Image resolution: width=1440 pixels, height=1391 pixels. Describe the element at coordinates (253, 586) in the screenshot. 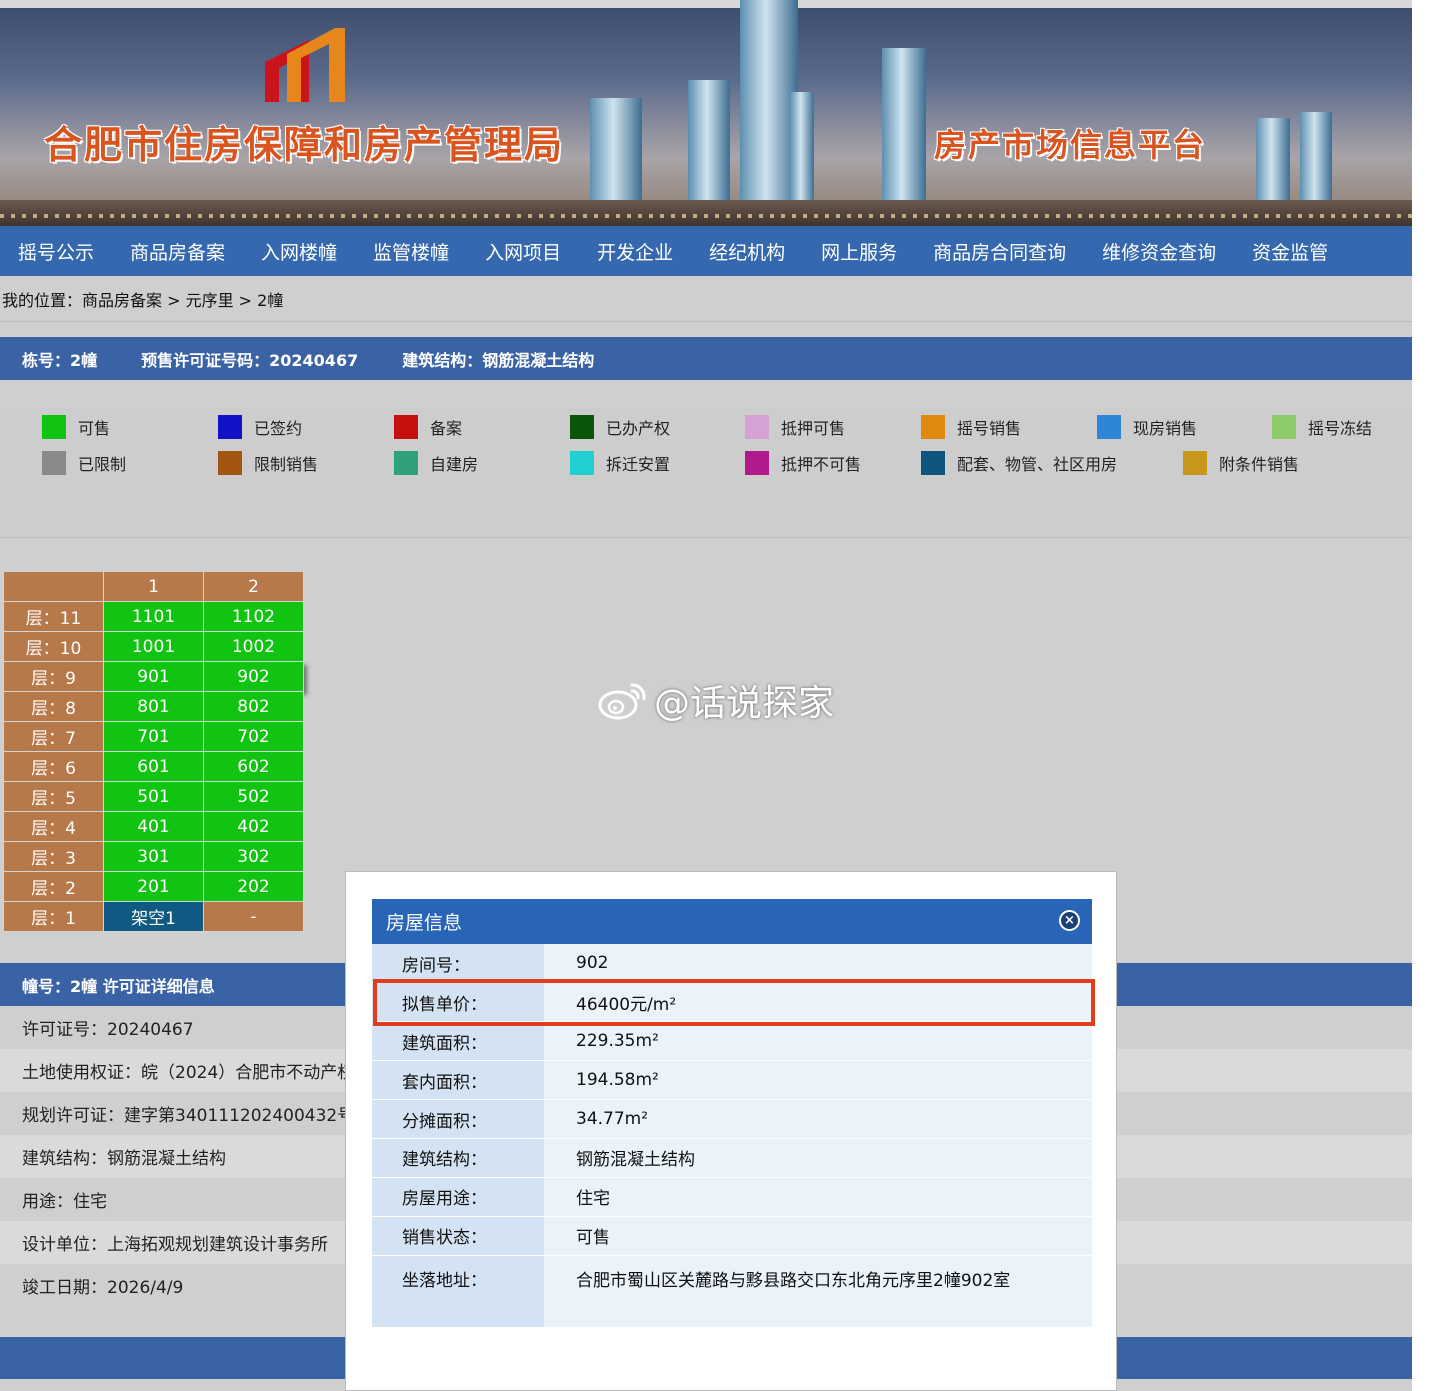

I see `column-header: 2` at that location.